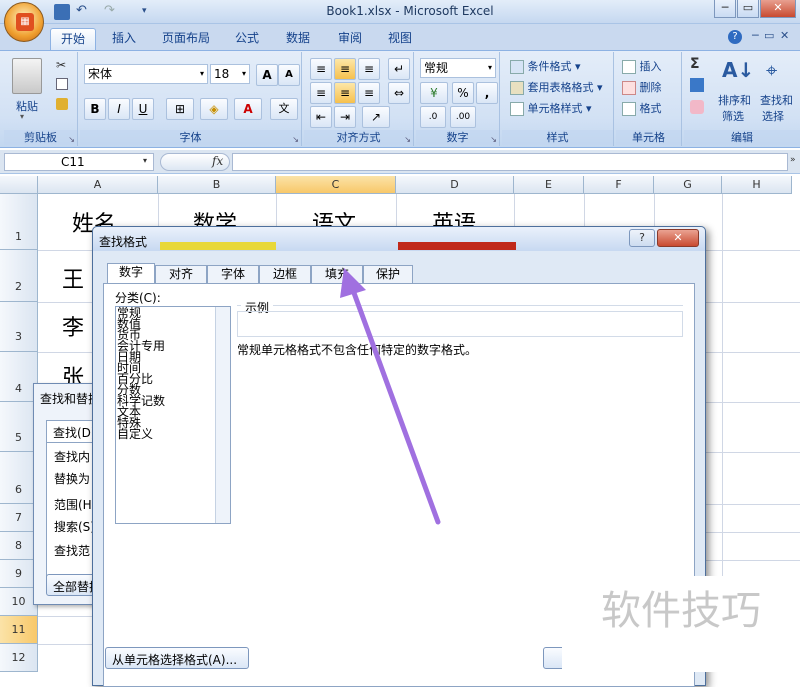  Describe the element at coordinates (217, 185) in the screenshot. I see `column-header: B` at that location.